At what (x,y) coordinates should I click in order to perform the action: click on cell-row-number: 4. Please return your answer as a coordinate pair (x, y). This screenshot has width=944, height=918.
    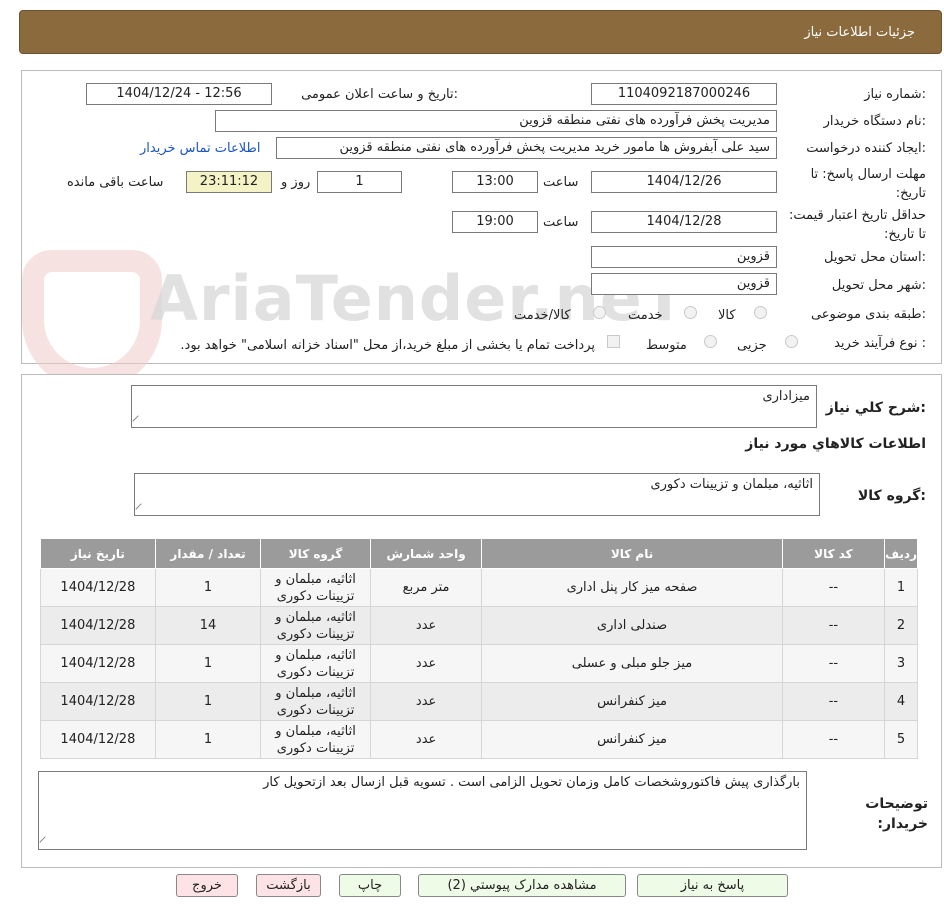
    Looking at the image, I should click on (901, 701).